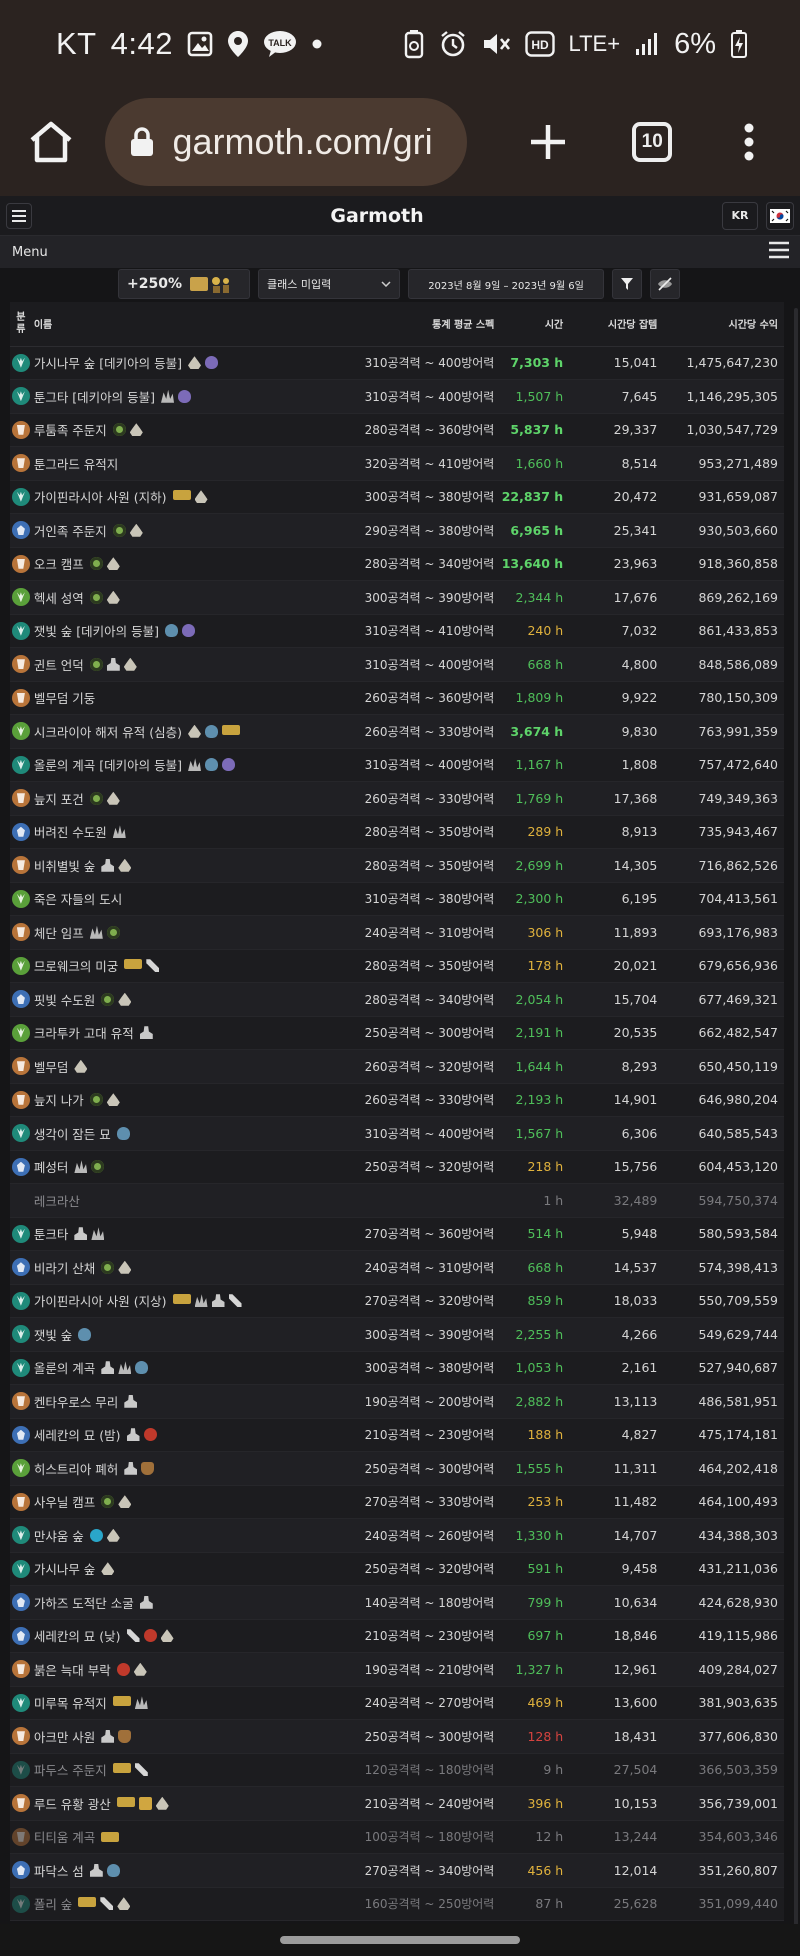 The width and height of the screenshot is (800, 1956). Describe the element at coordinates (548, 142) in the screenshot. I see `new-tab-button` at that location.